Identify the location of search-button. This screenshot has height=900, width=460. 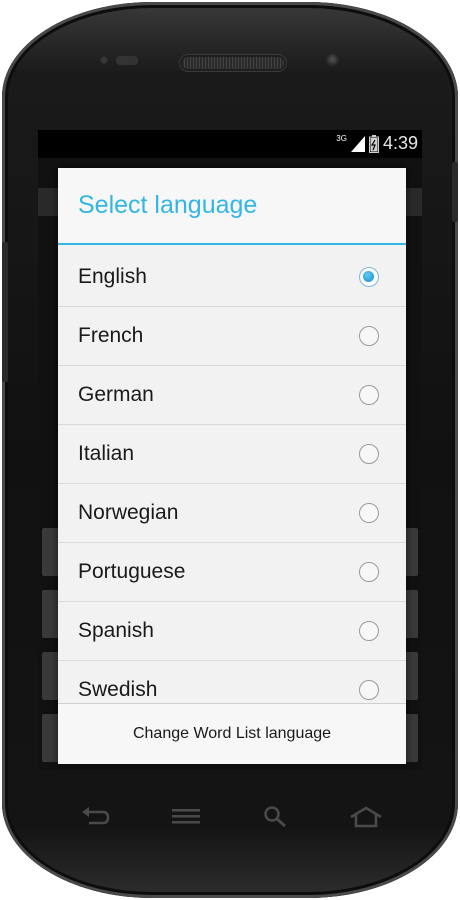
(276, 817).